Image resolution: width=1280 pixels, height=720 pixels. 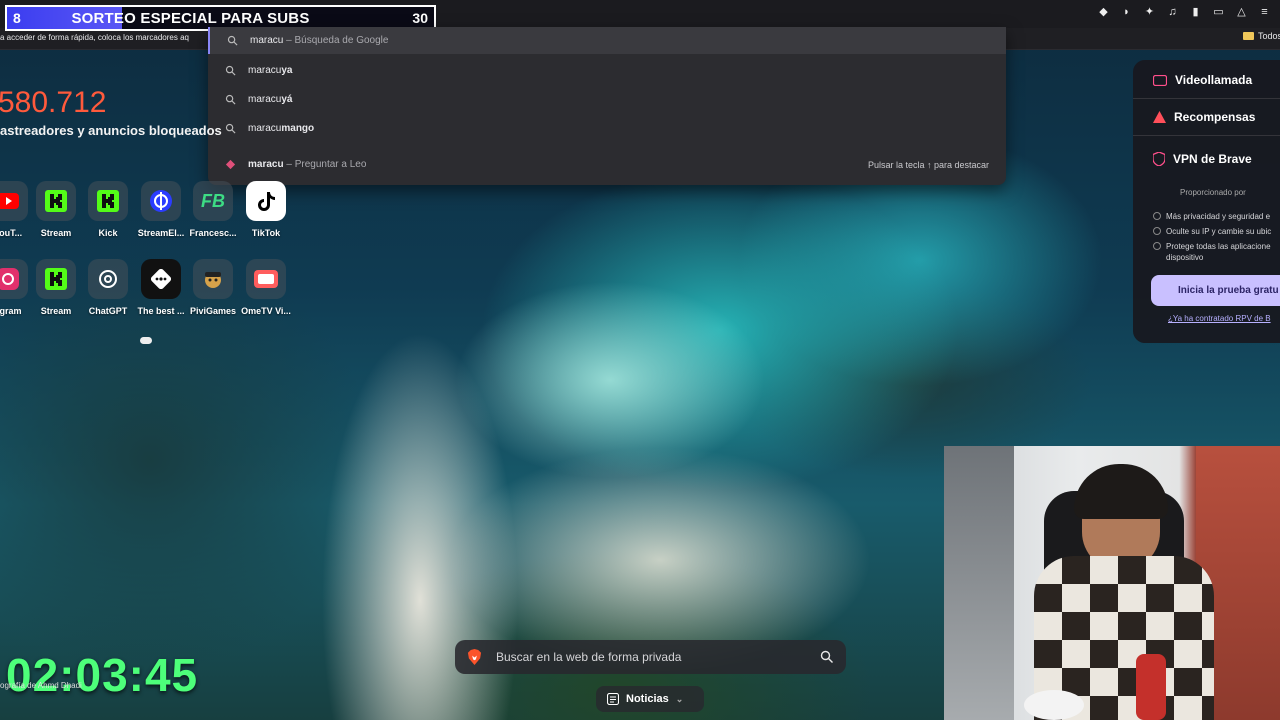 I want to click on menu-icon: ≡, so click(x=1264, y=11).